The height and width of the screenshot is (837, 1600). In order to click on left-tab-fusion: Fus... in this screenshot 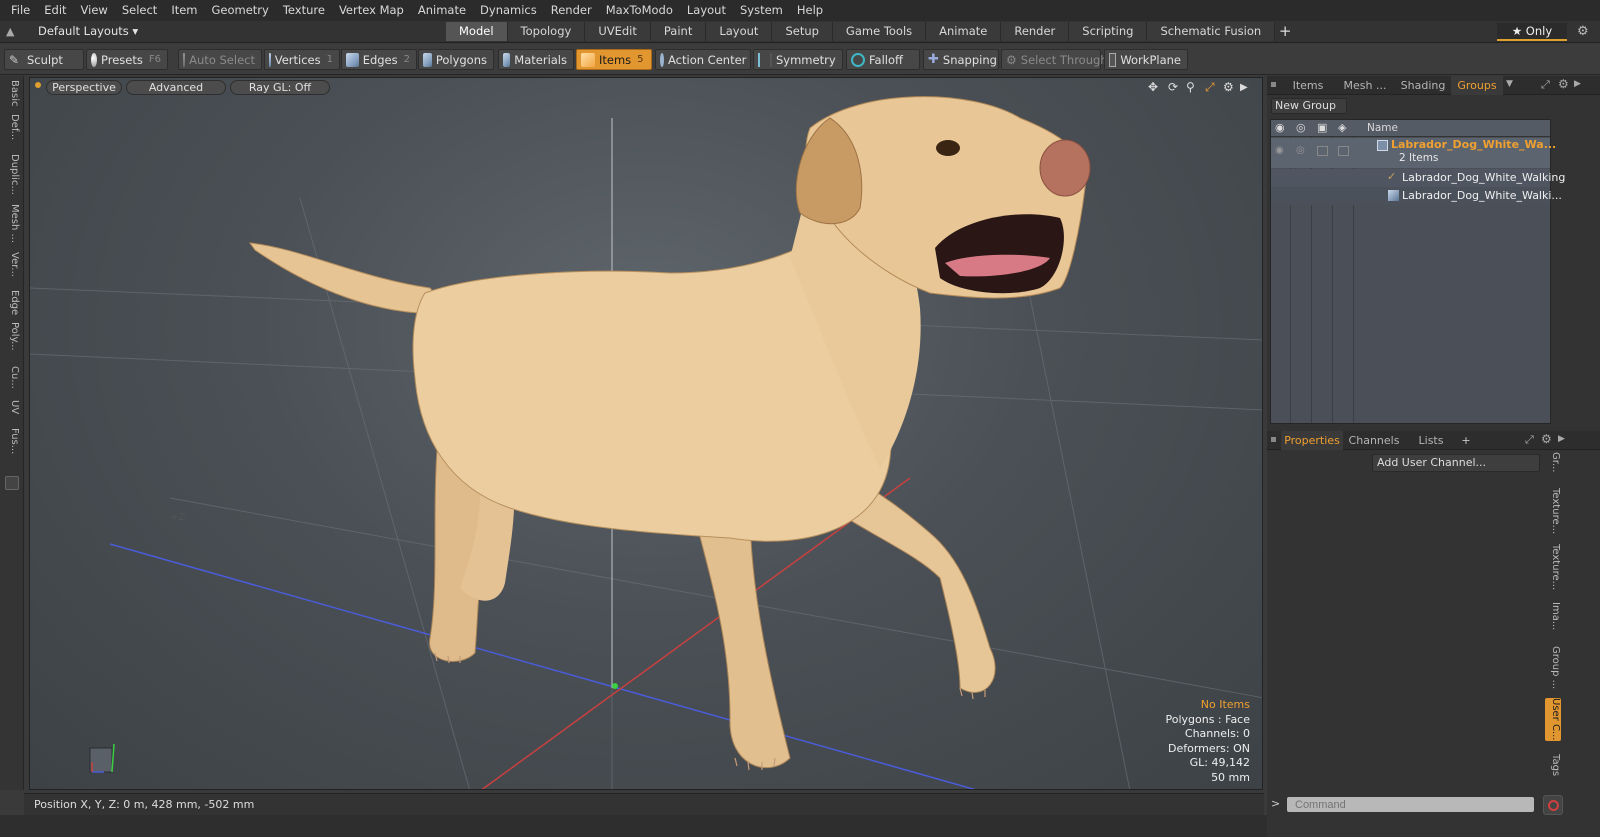, I will do `click(12, 441)`.